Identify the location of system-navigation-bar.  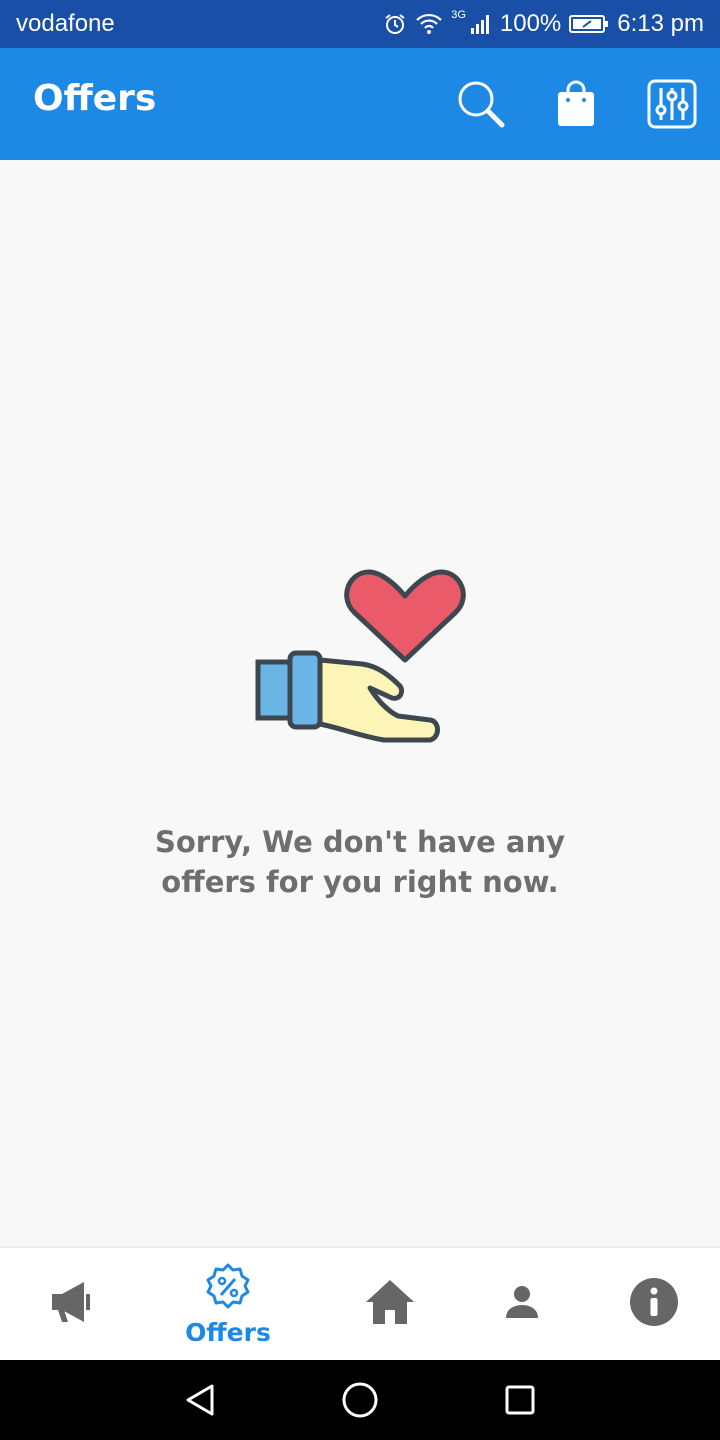
(360, 1400).